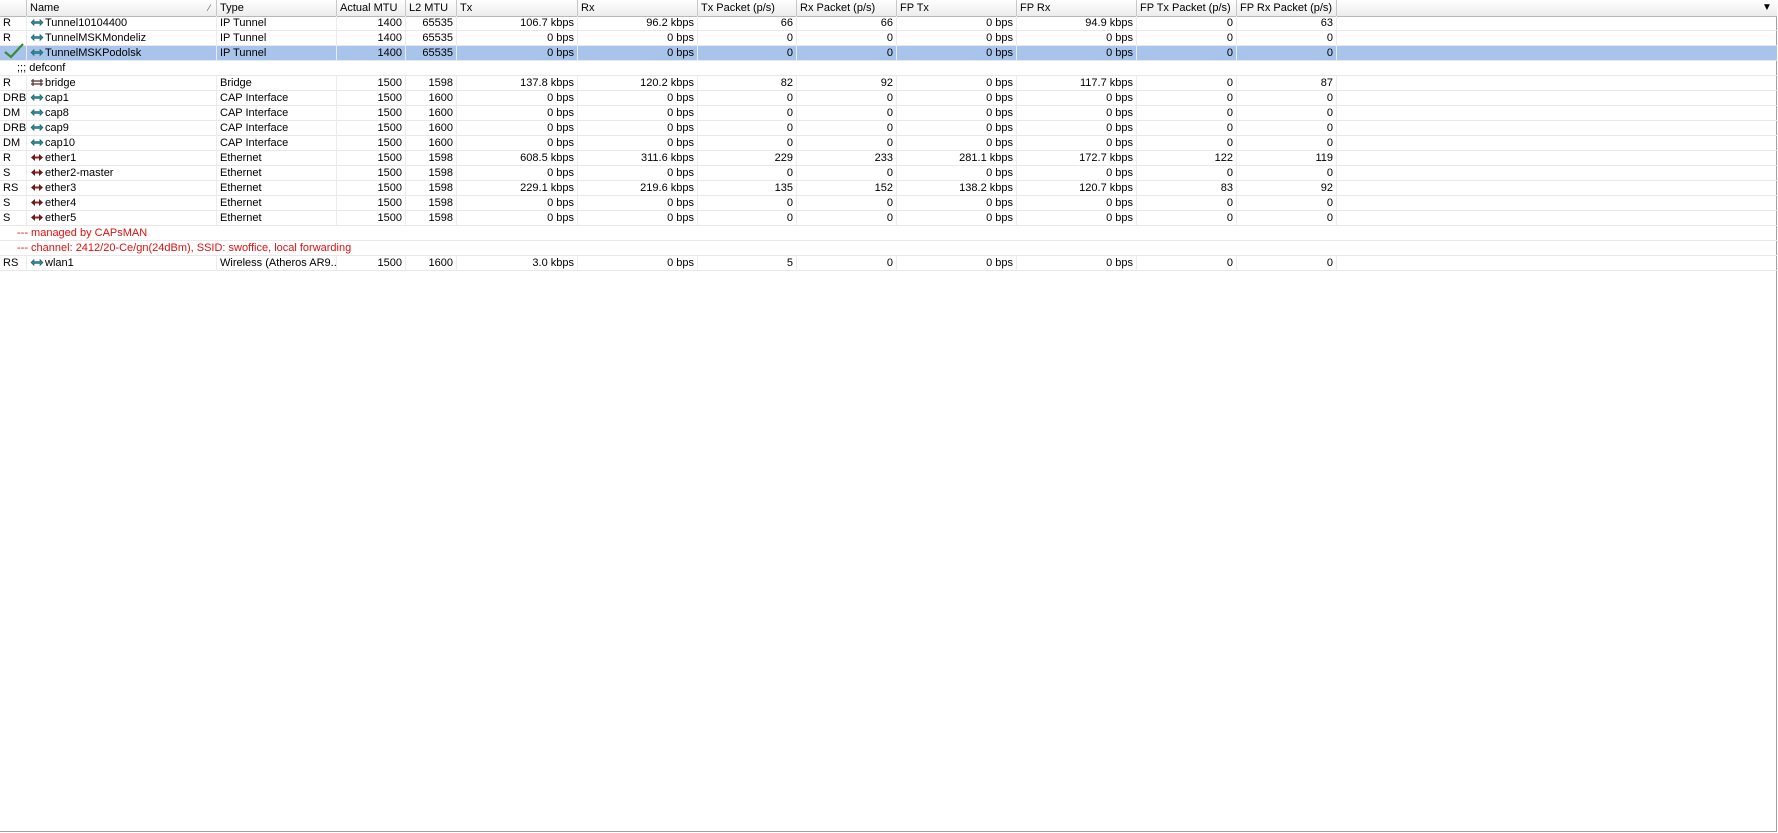 This screenshot has height=833, width=1778. I want to click on comment-row: ;;; defconf, so click(888, 68).